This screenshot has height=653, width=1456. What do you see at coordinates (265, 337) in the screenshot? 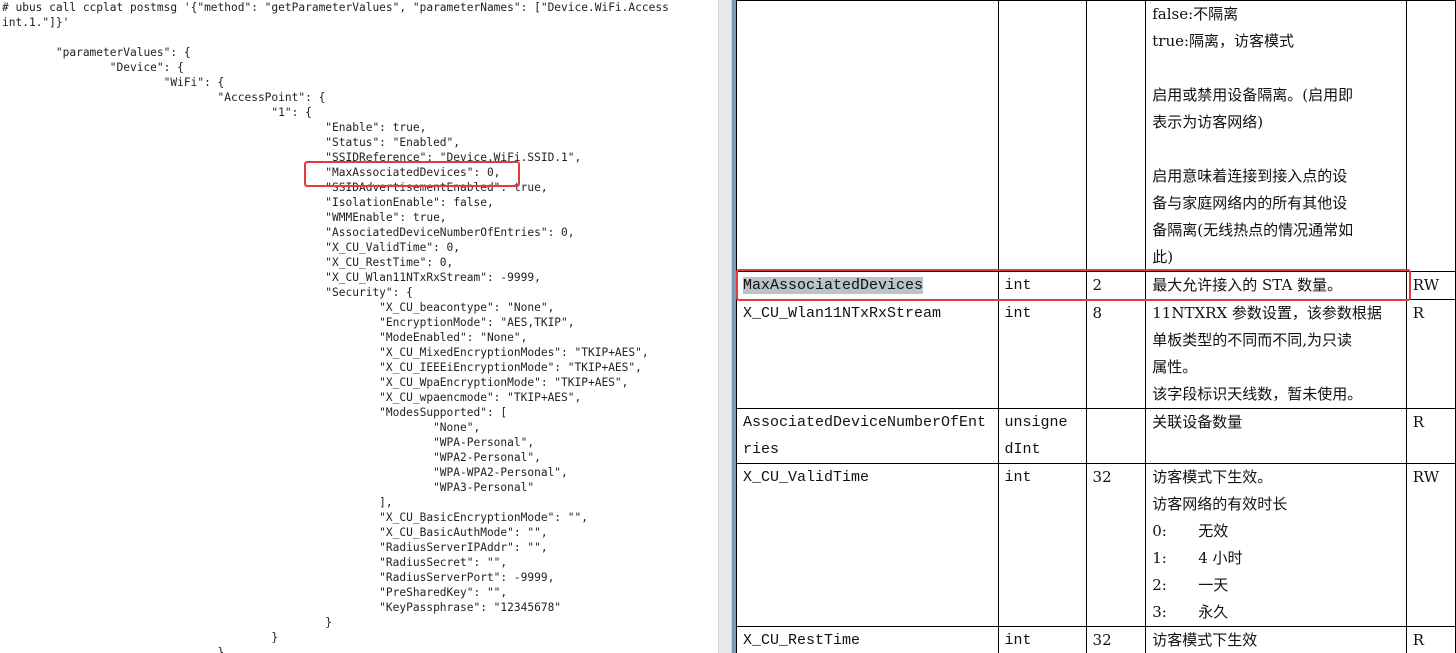
I see `terminal-line: "ModeEnabled": "None",` at bounding box center [265, 337].